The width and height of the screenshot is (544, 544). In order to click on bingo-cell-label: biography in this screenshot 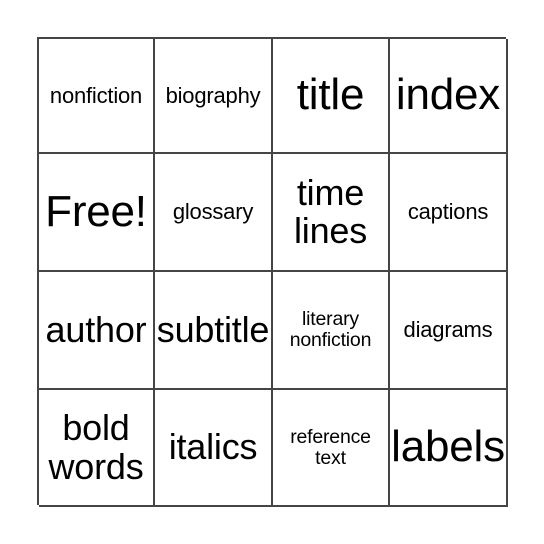, I will do `click(213, 95)`.